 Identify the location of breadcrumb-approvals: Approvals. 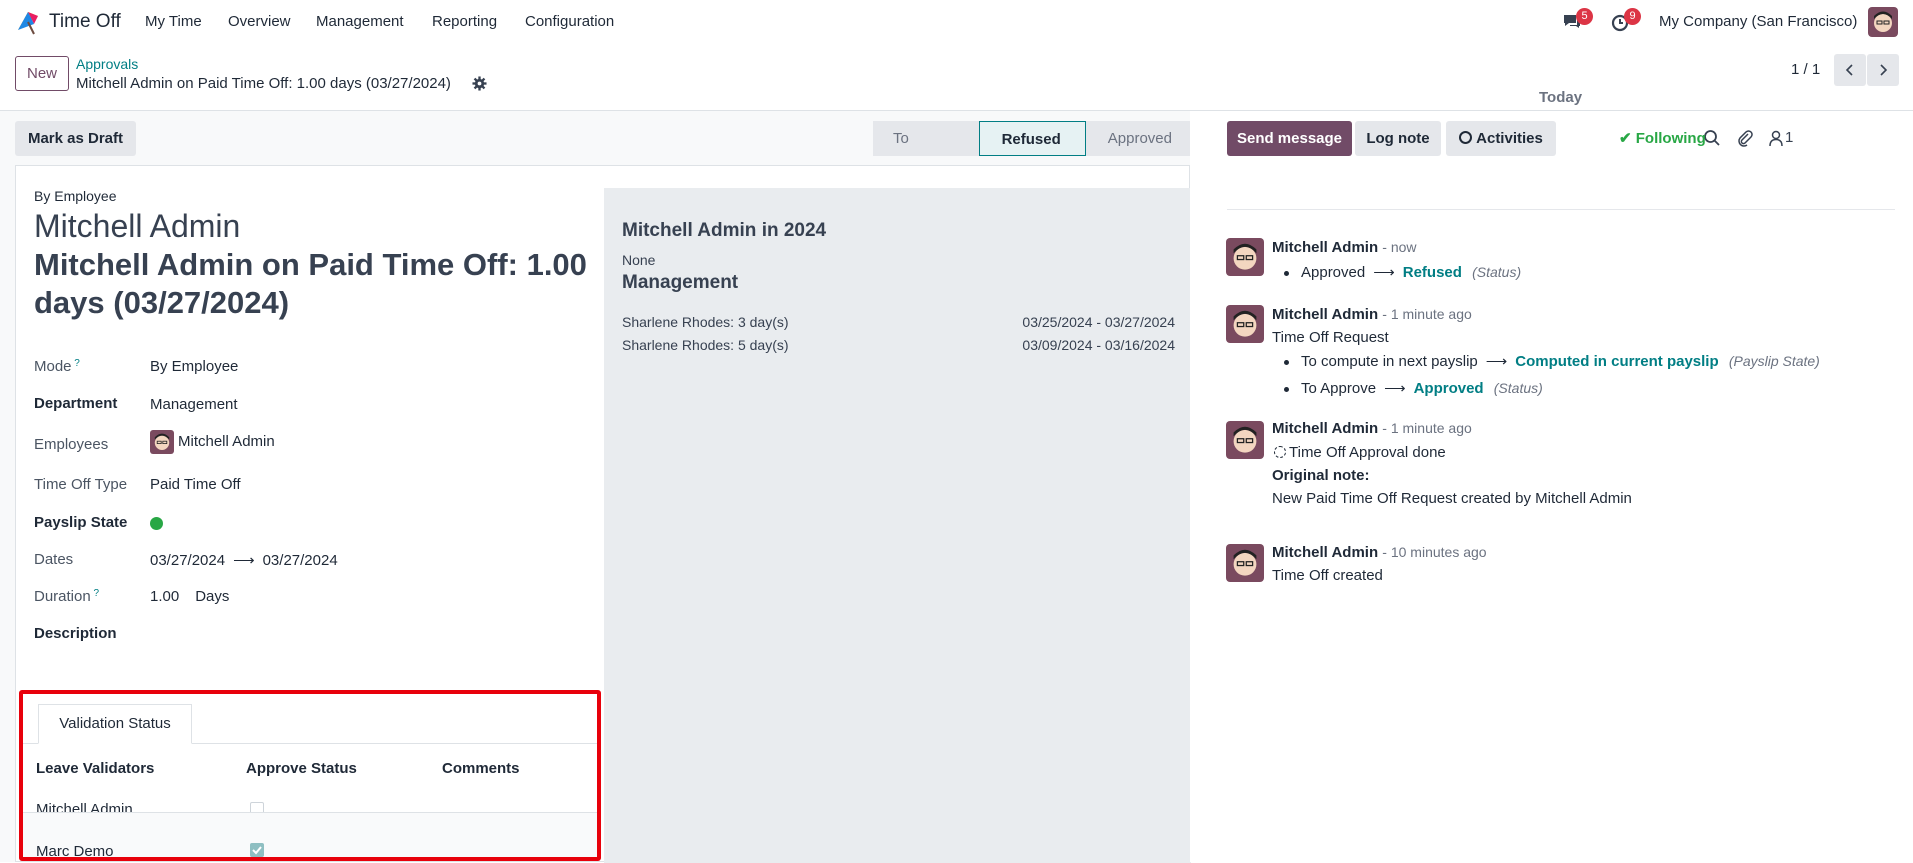
(107, 64).